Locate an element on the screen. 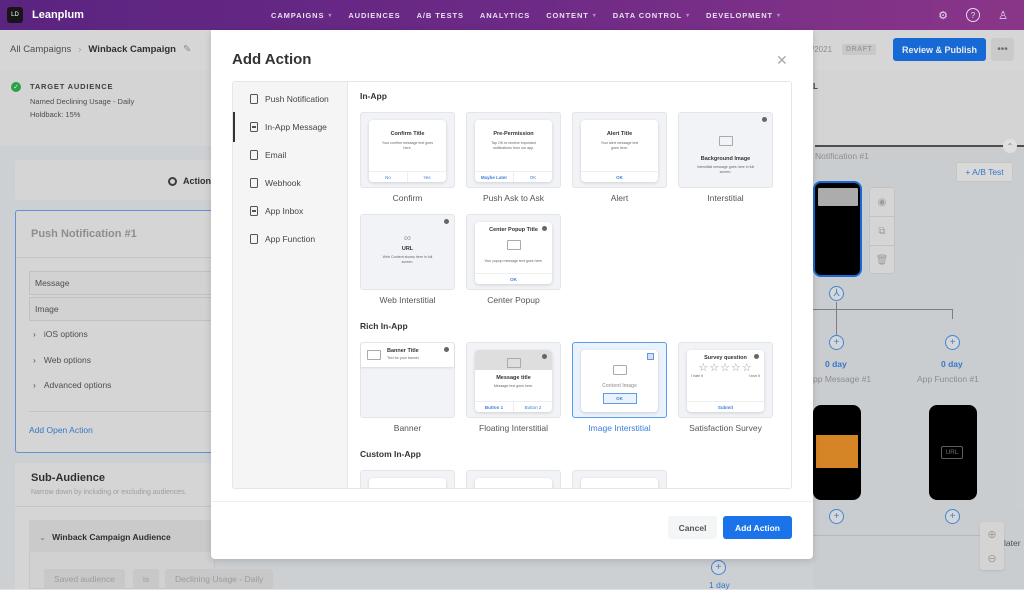 Image resolution: width=1024 pixels, height=590 pixels. zoom-out-icon: ⊖ is located at coordinates (992, 558).